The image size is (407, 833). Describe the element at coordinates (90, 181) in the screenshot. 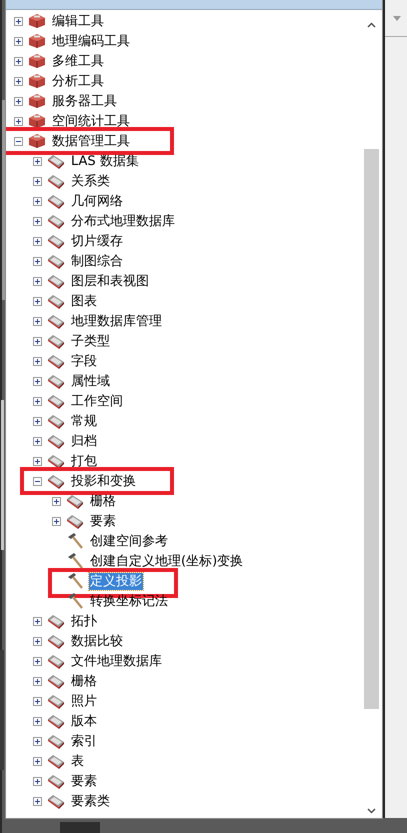

I see `tree-item: 关系类` at that location.